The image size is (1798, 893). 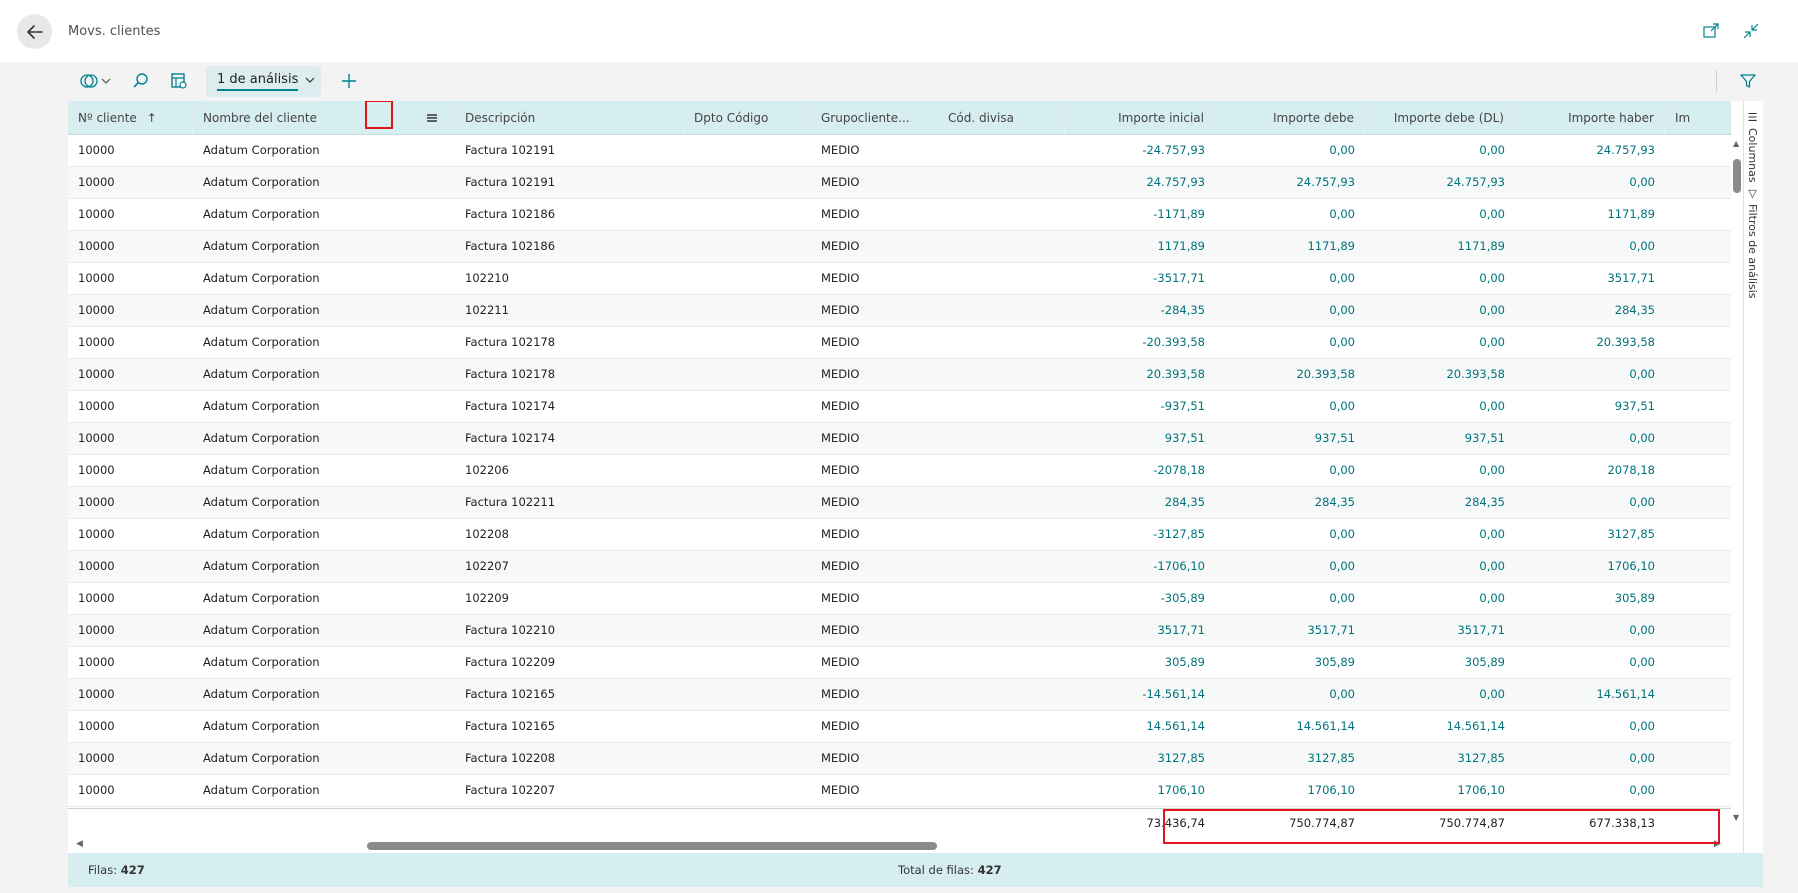 What do you see at coordinates (1736, 143) in the screenshot?
I see `scroll-up-icon: ▲` at bounding box center [1736, 143].